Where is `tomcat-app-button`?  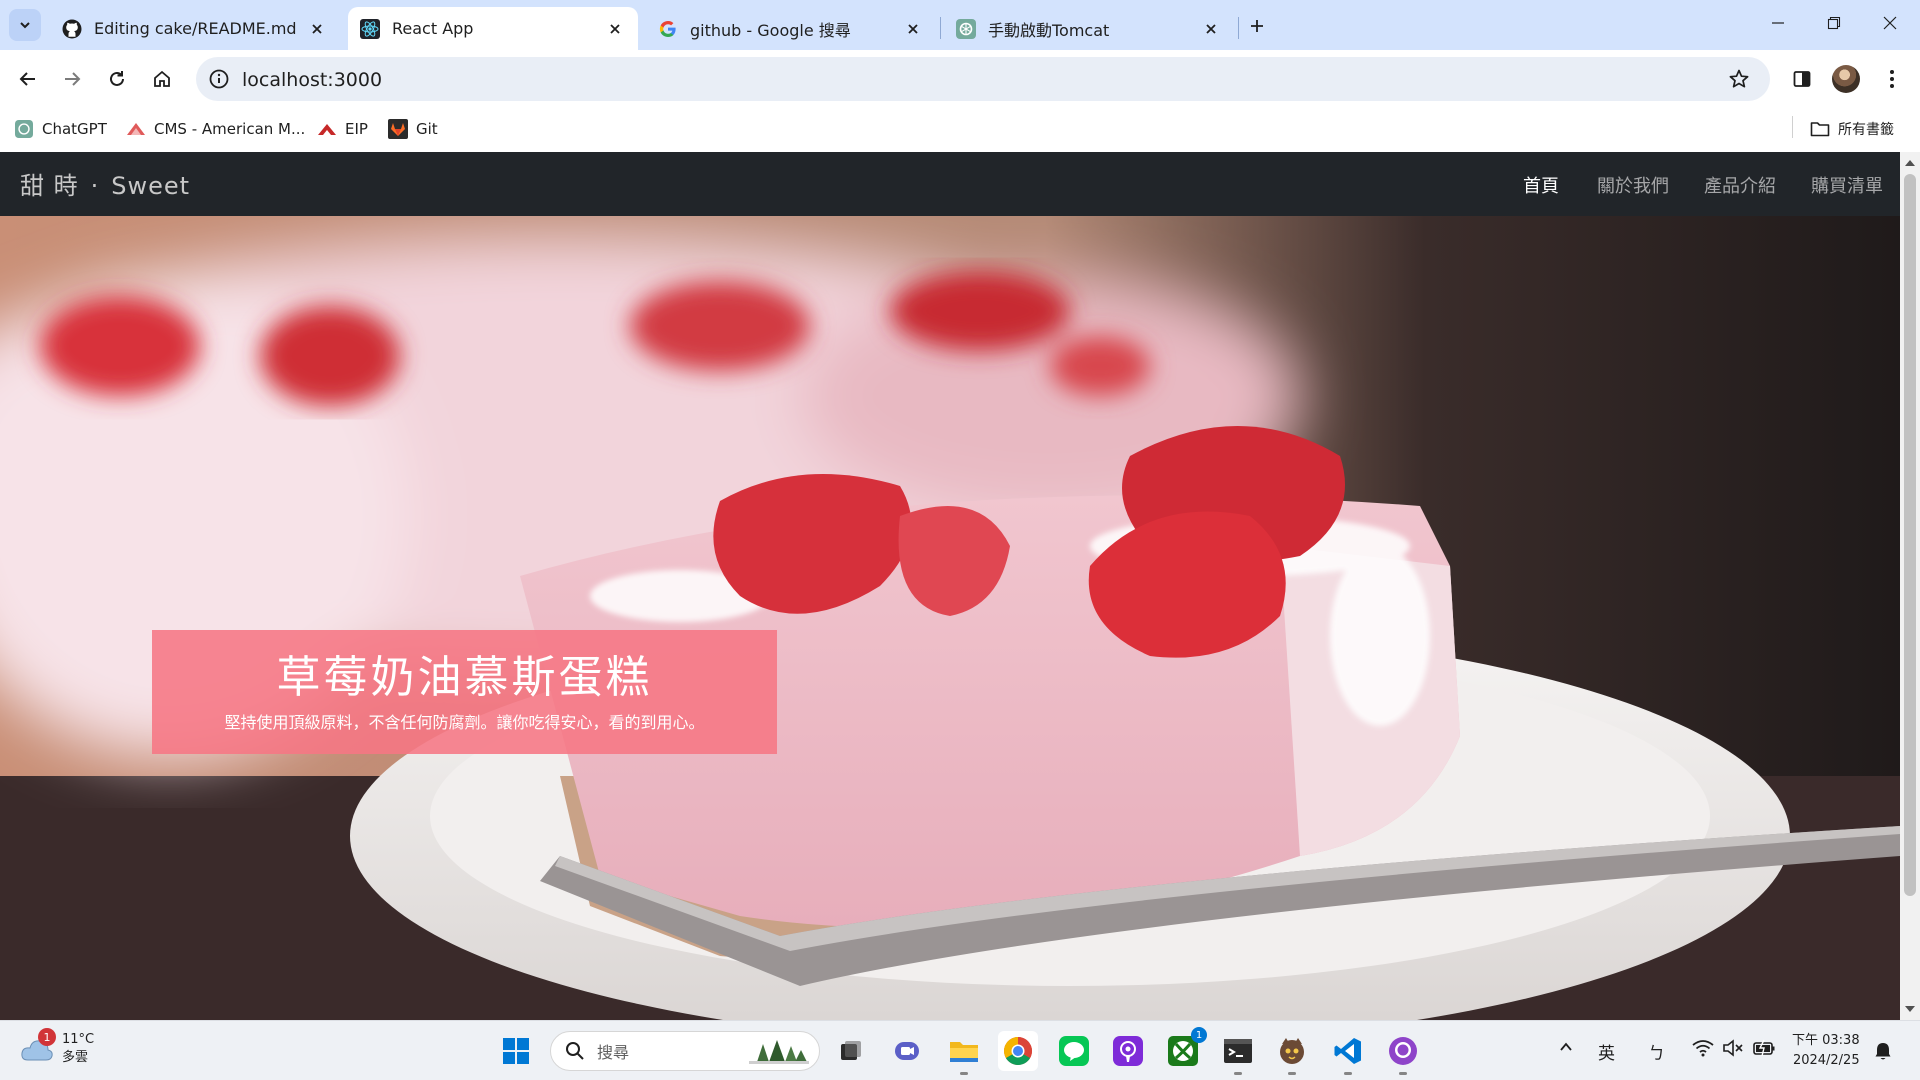
tomcat-app-button is located at coordinates (1292, 1053).